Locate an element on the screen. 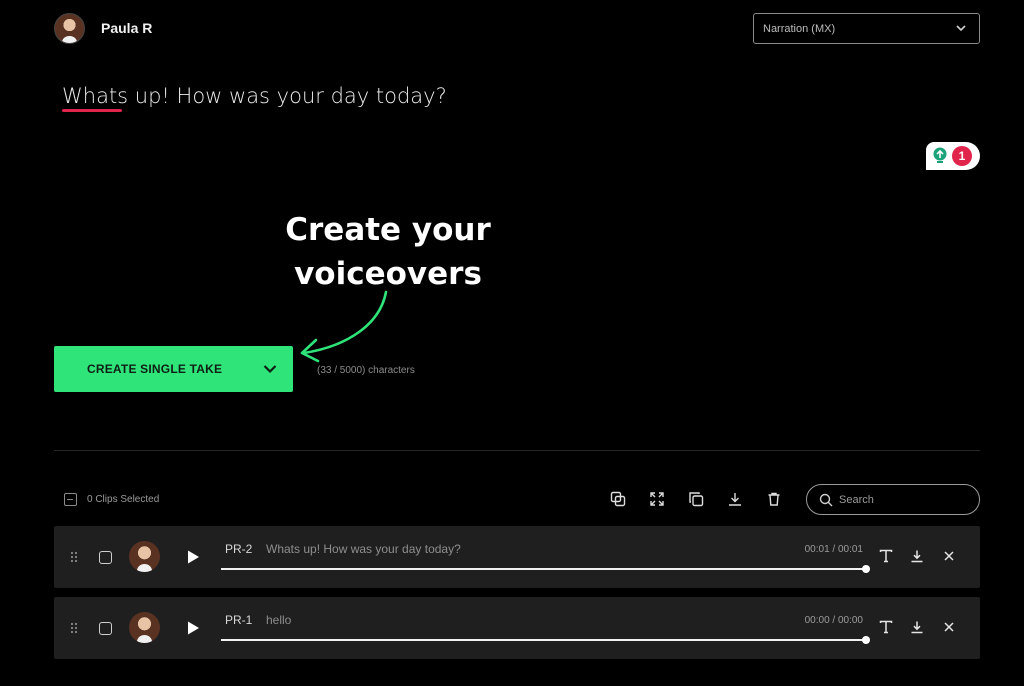  clips-selected-label: 0 Clips Selected is located at coordinates (123, 499).